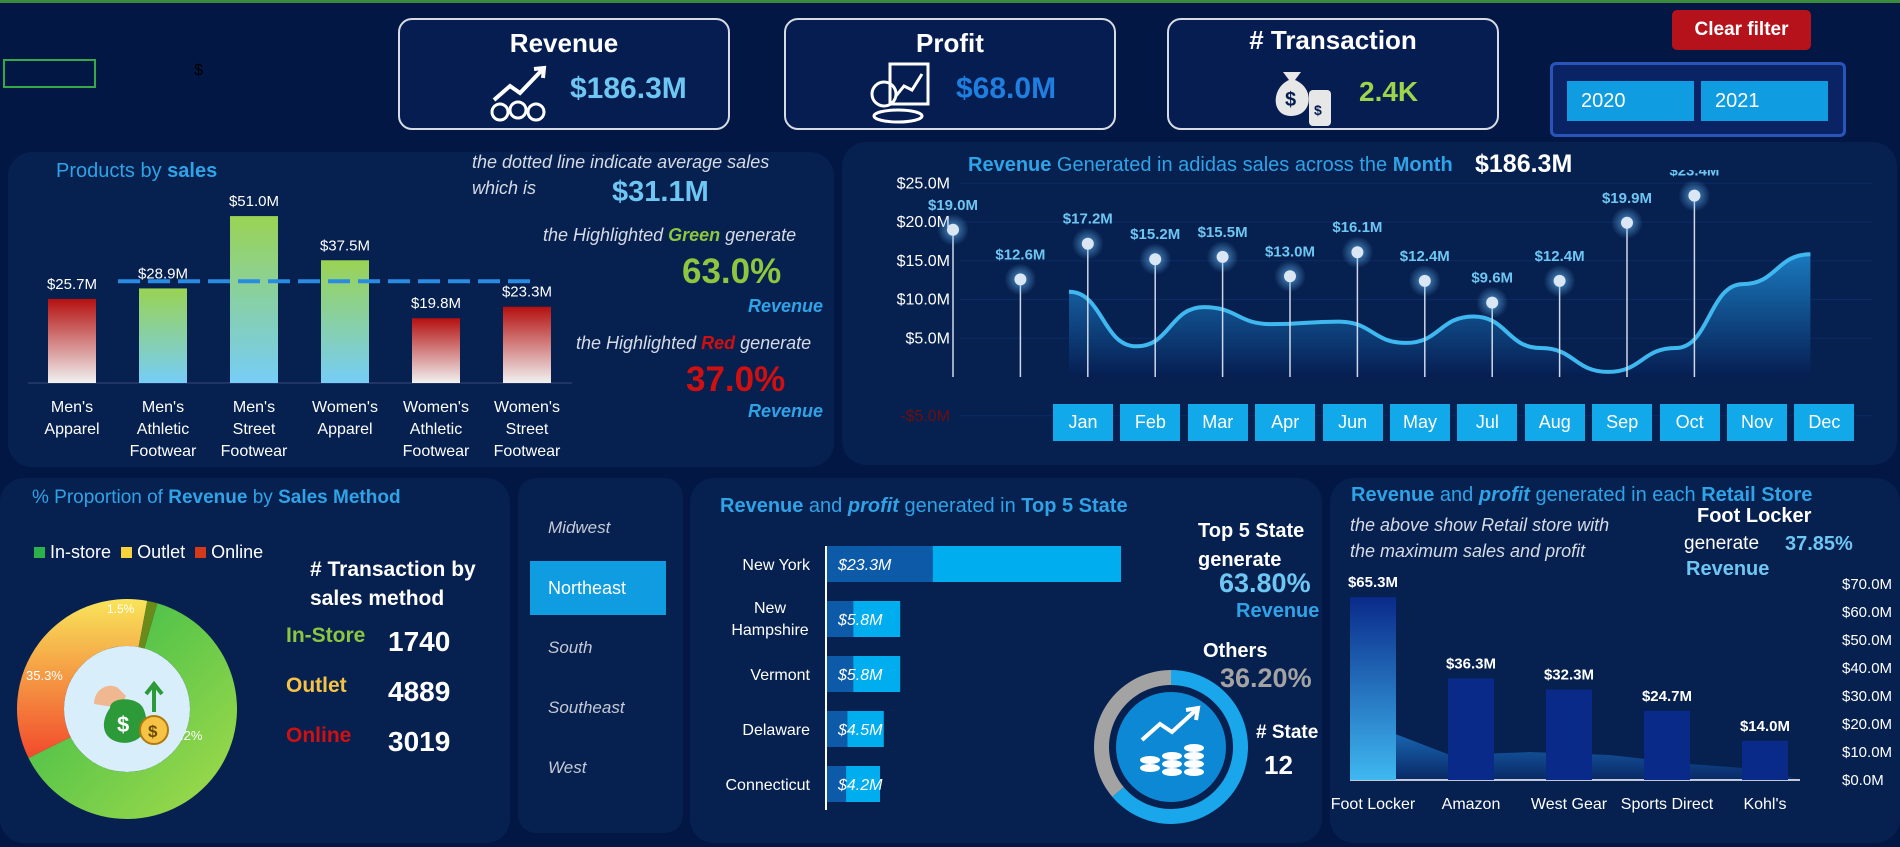 The image size is (1900, 847). Describe the element at coordinates (72, 552) in the screenshot. I see `legend-in-store: In-store` at that location.